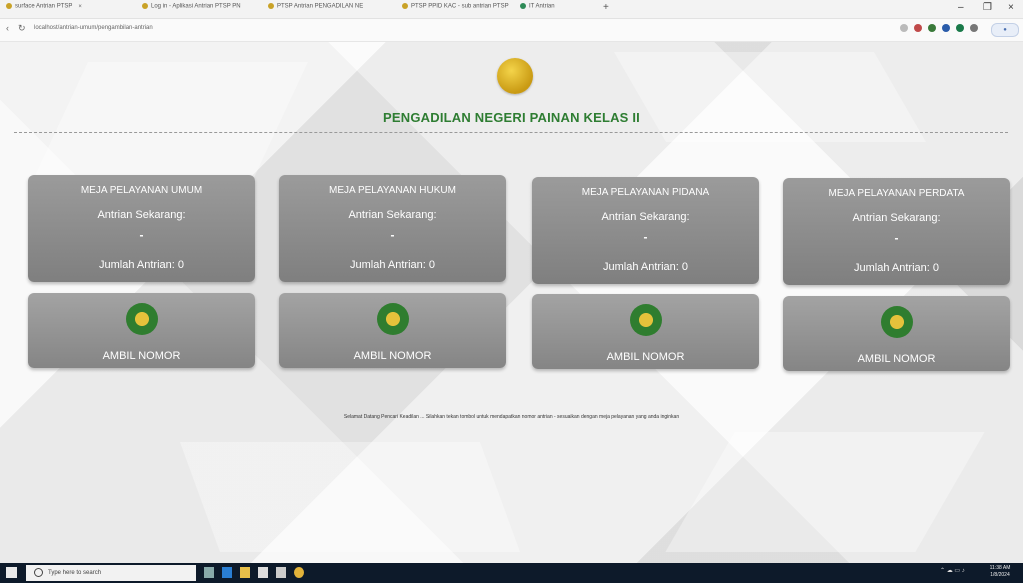 The height and width of the screenshot is (583, 1023). I want to click on browser-tab: surface Antrian PTSP ×, so click(65, 10).